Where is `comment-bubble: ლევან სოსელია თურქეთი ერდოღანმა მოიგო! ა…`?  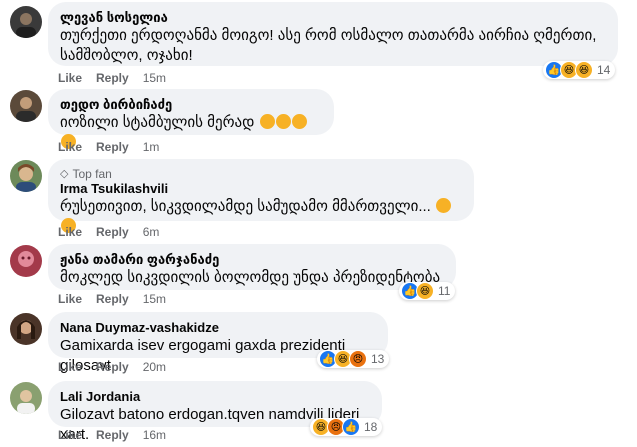
comment-bubble: ლევან სოსელია თურქეთი ერდოღანმა მოიგო! ა… is located at coordinates (333, 34).